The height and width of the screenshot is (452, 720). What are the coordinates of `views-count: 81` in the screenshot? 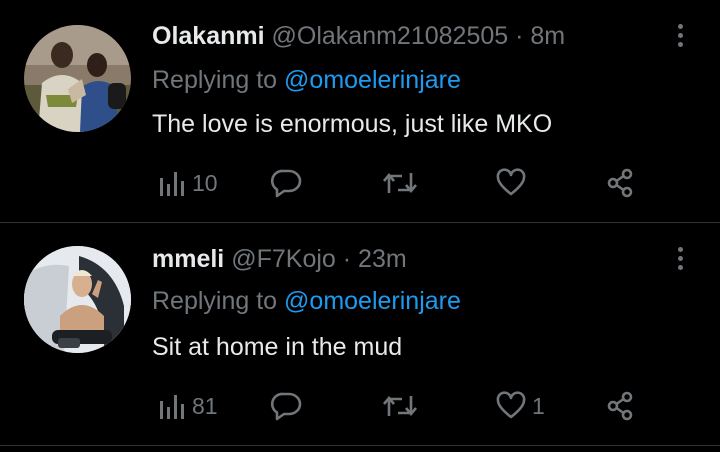 It's located at (205, 405).